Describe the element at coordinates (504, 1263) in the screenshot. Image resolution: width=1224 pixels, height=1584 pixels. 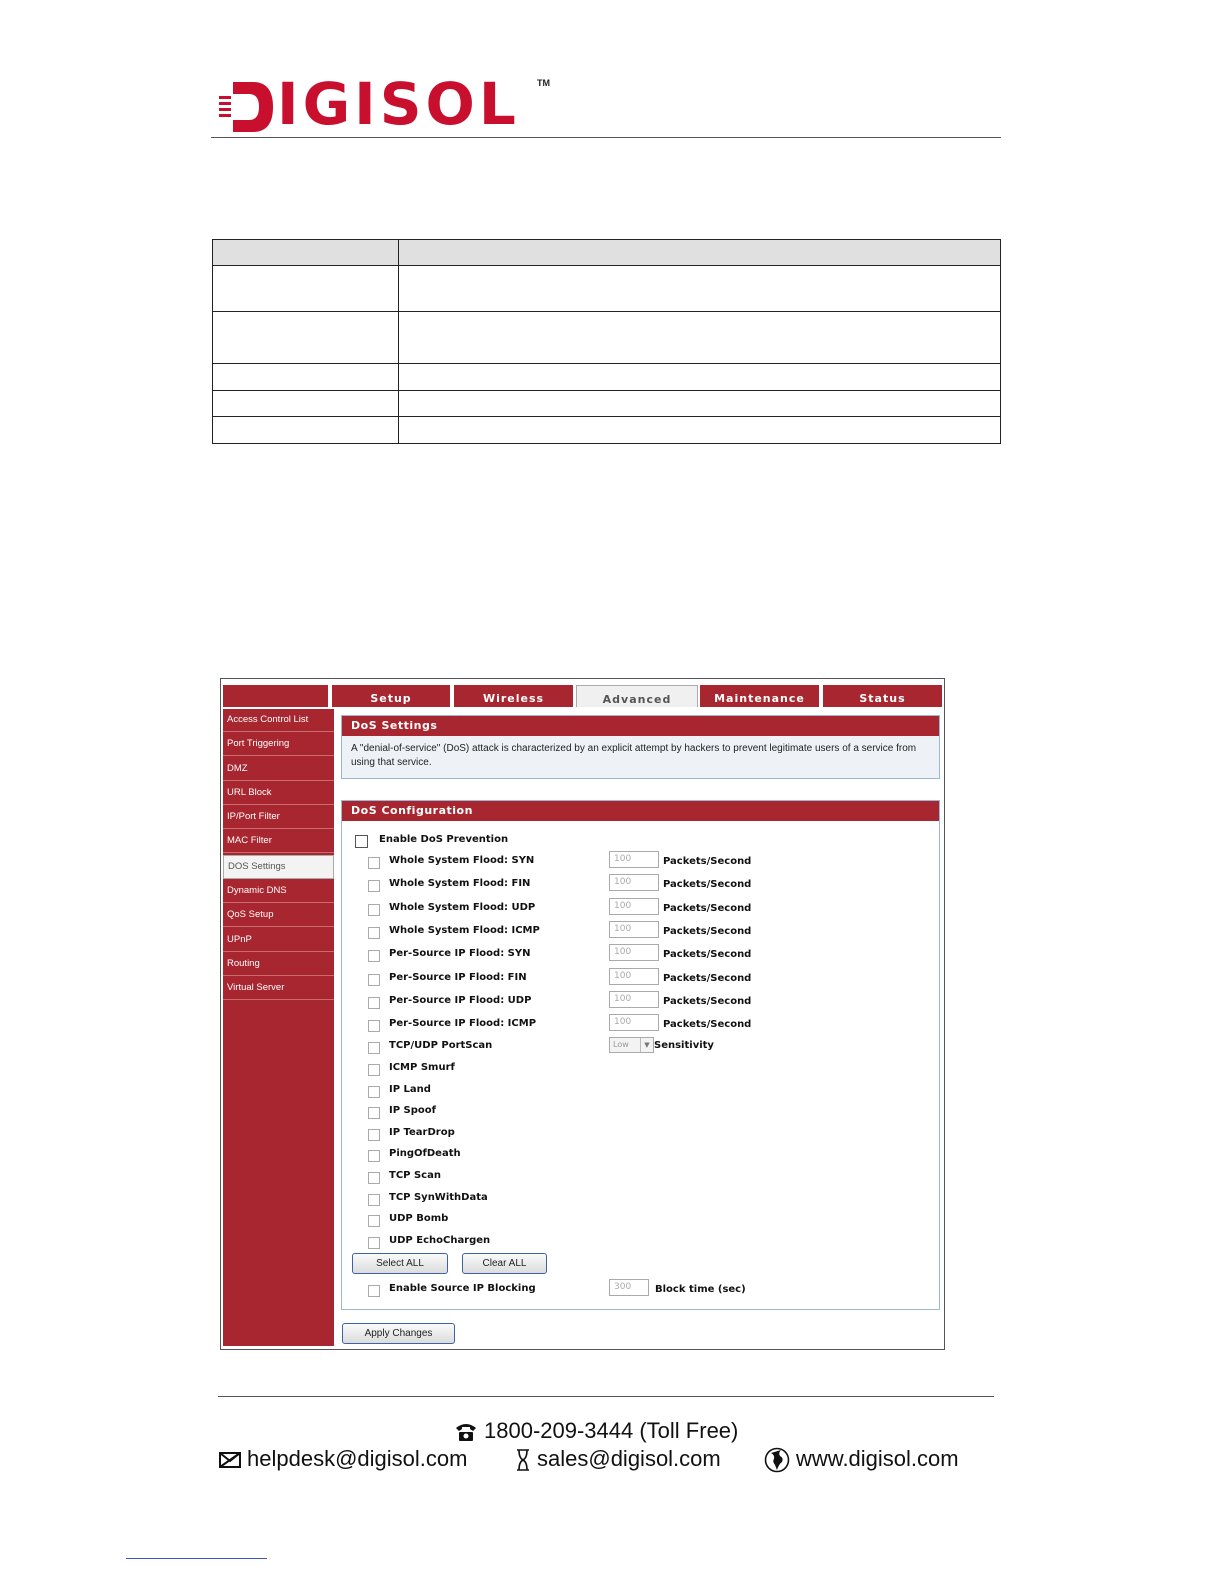
I see `clear-all-button: Clear ALL` at that location.